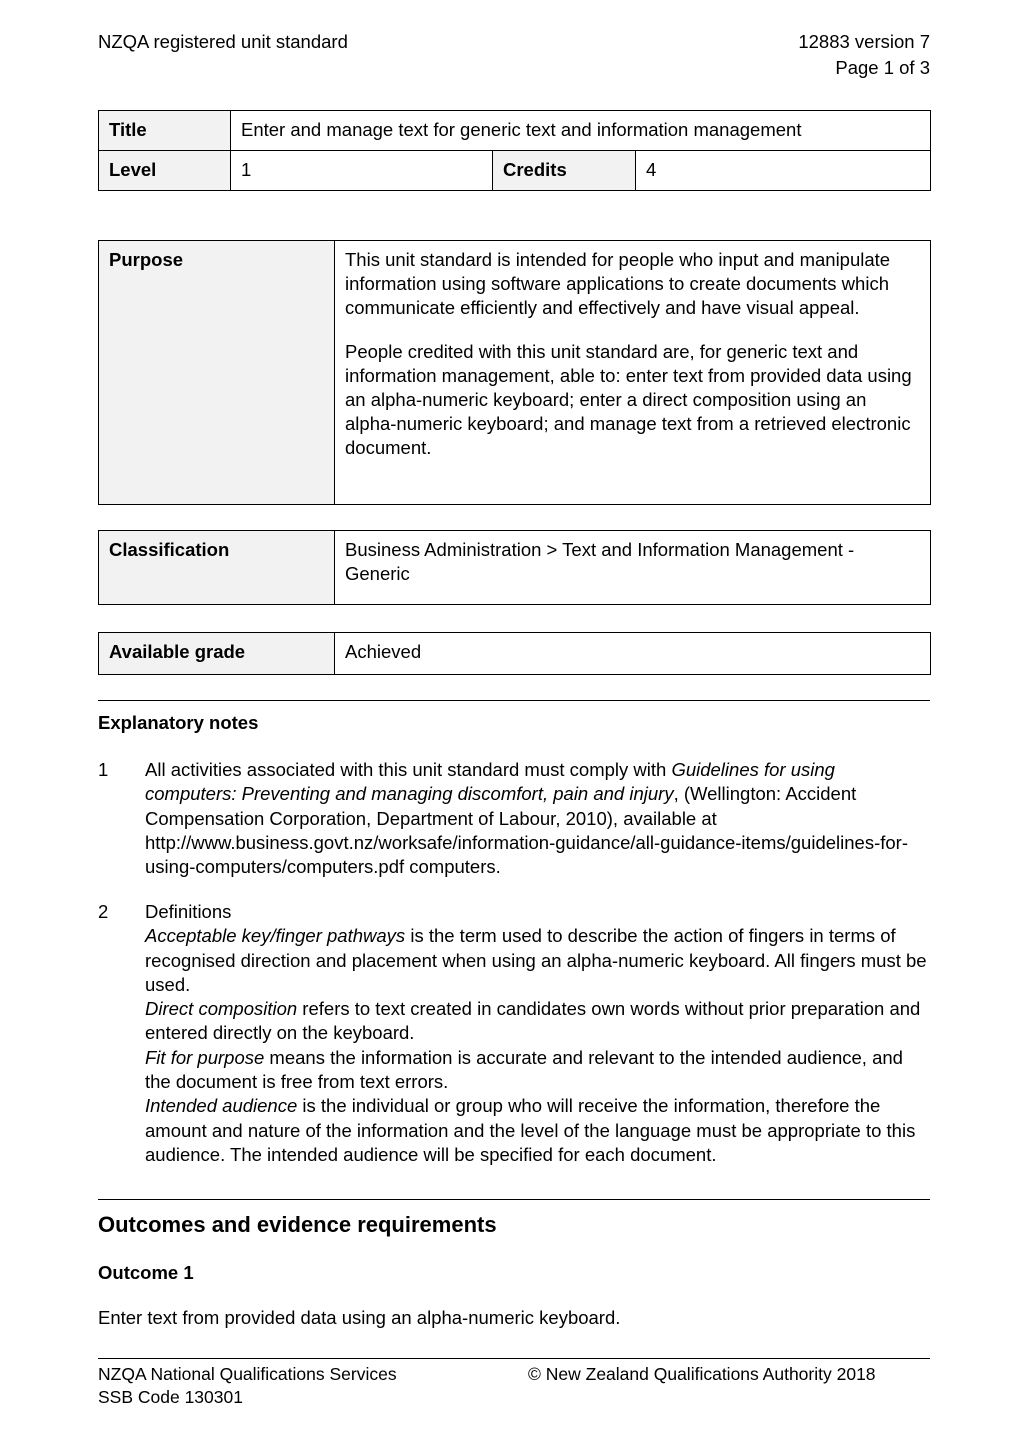 This screenshot has width=1020, height=1443. I want to click on footer-ssb-code: SSB Code 130301, so click(170, 1397).